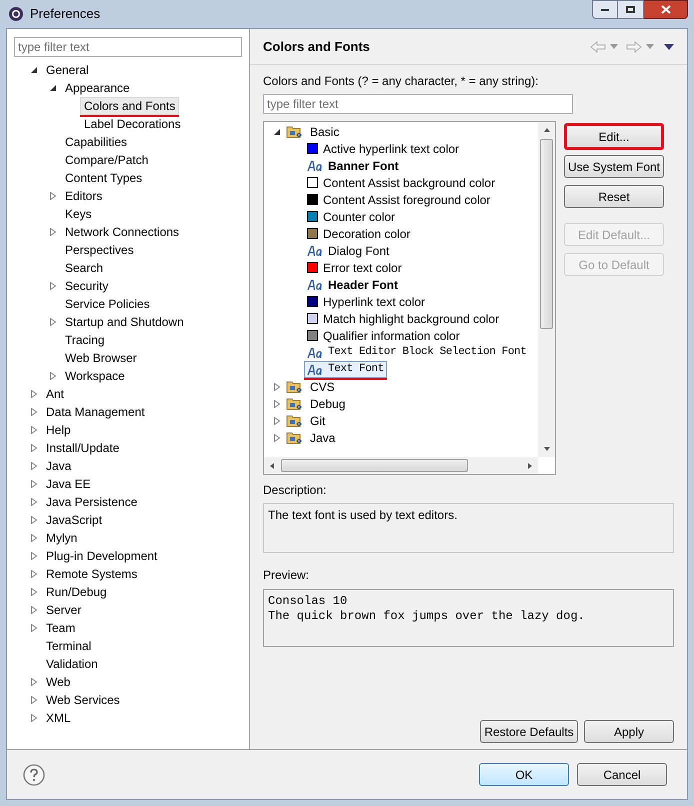 Image resolution: width=694 pixels, height=806 pixels. What do you see at coordinates (69, 646) in the screenshot?
I see `tree-item: Terminal` at bounding box center [69, 646].